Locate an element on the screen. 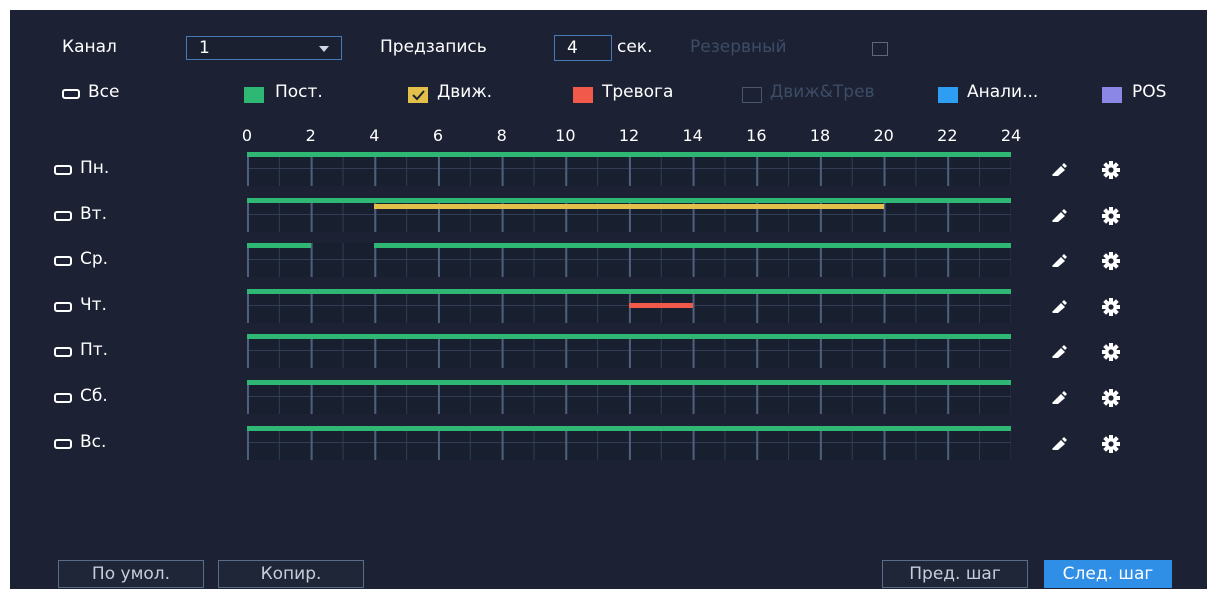  axis-tick-label: 14 is located at coordinates (692, 135).